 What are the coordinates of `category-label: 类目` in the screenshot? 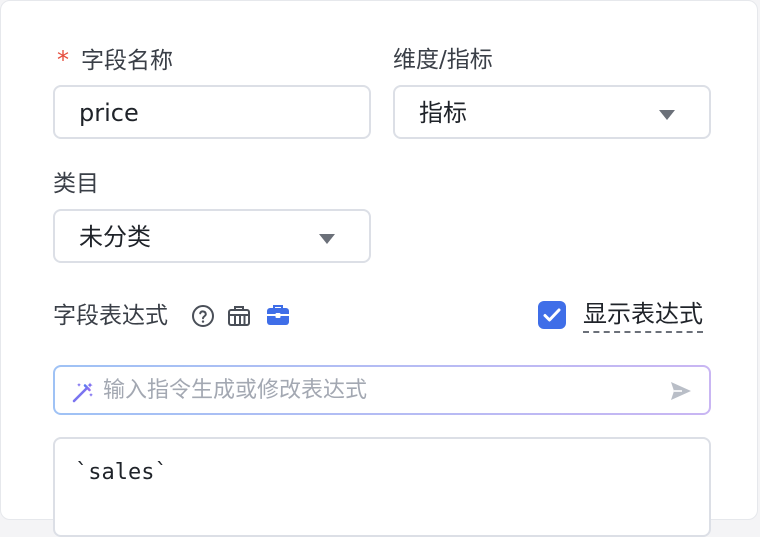 It's located at (76, 184).